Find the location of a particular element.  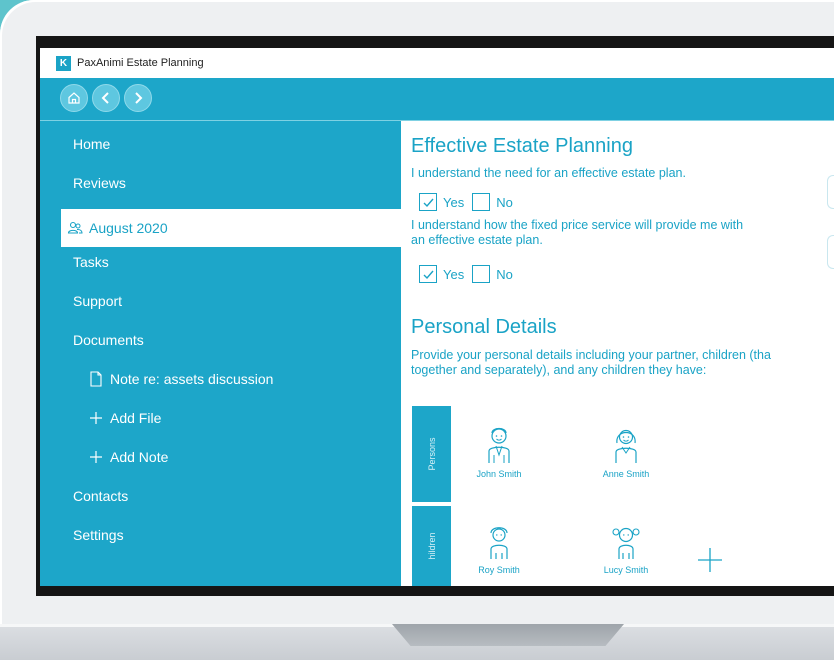

sidebar-item-add-file: Add File is located at coordinates (220, 418).